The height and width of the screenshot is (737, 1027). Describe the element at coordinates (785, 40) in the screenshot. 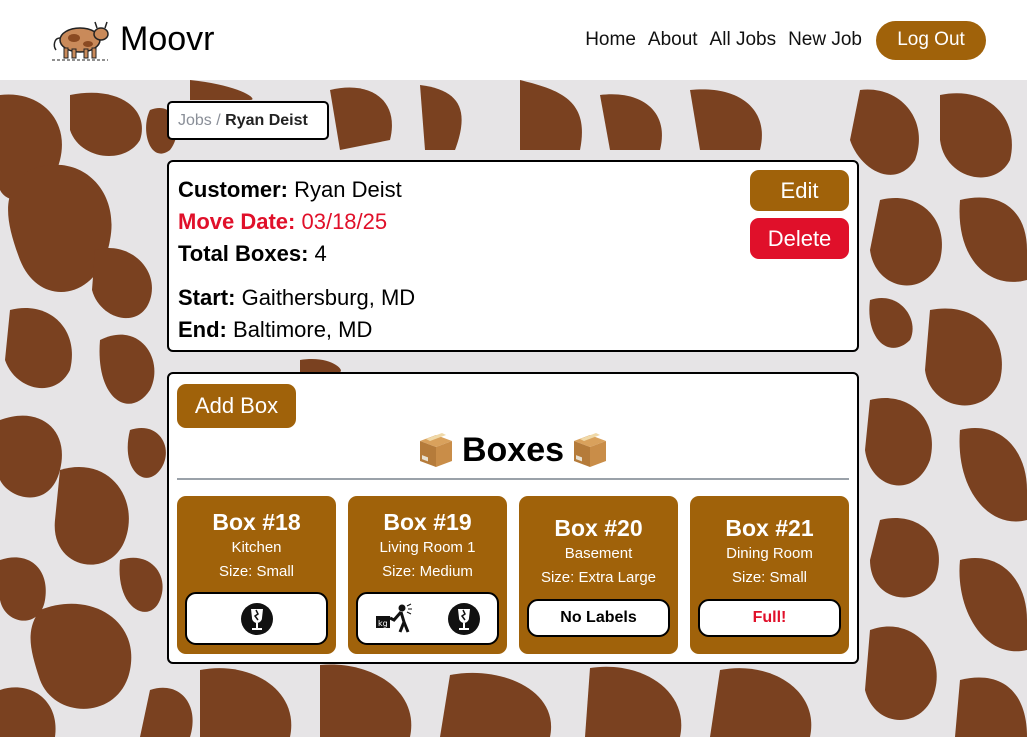

I see `nav-links: Home About All Jobs New Job Log Out` at that location.